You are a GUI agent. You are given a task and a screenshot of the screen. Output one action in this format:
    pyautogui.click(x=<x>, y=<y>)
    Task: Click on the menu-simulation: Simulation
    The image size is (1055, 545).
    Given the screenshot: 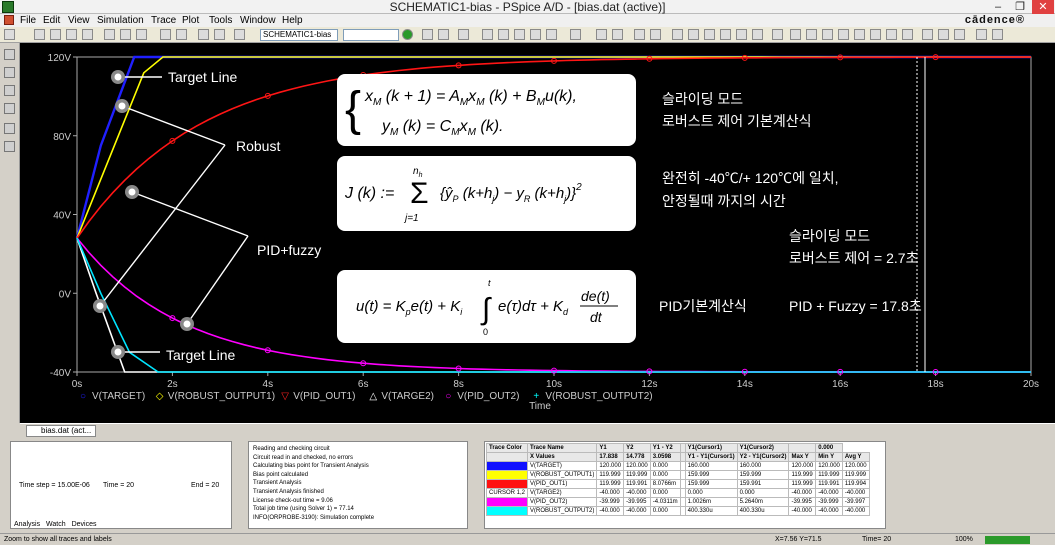 What is the action you would take?
    pyautogui.click(x=120, y=20)
    